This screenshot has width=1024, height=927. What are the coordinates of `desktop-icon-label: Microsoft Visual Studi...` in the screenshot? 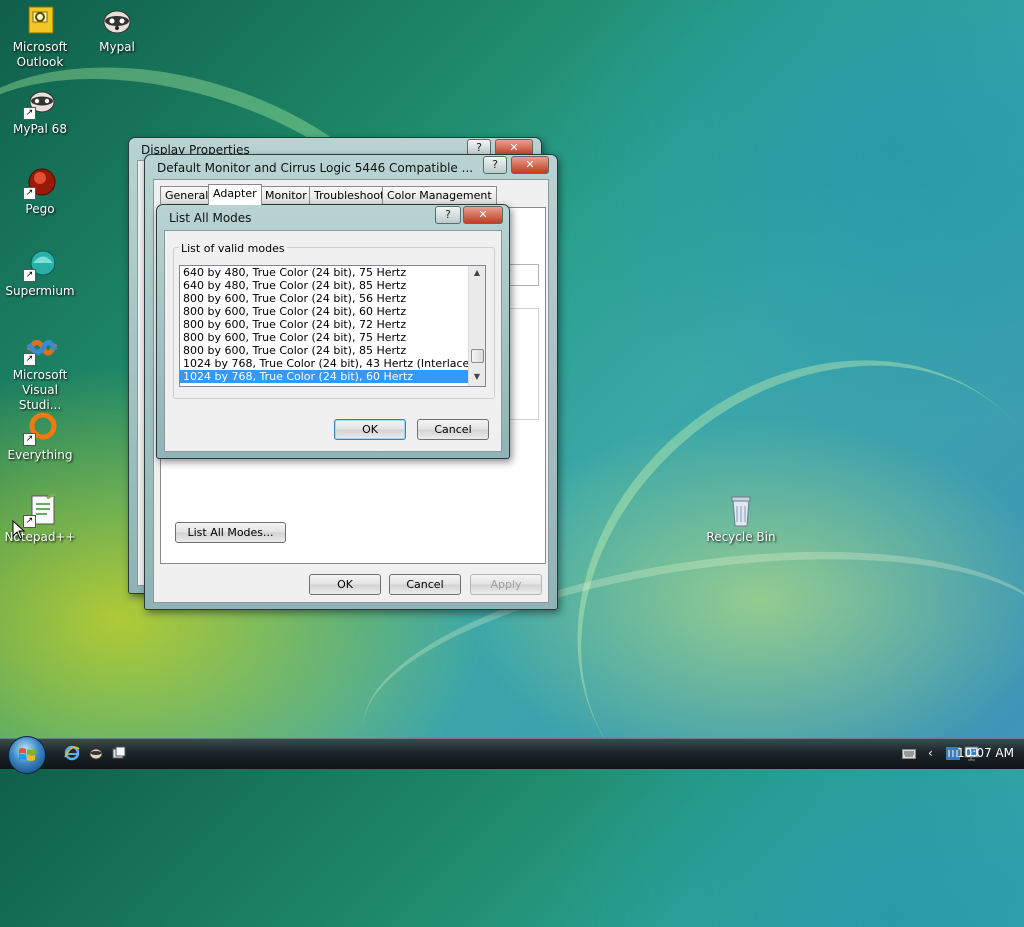 It's located at (40, 390).